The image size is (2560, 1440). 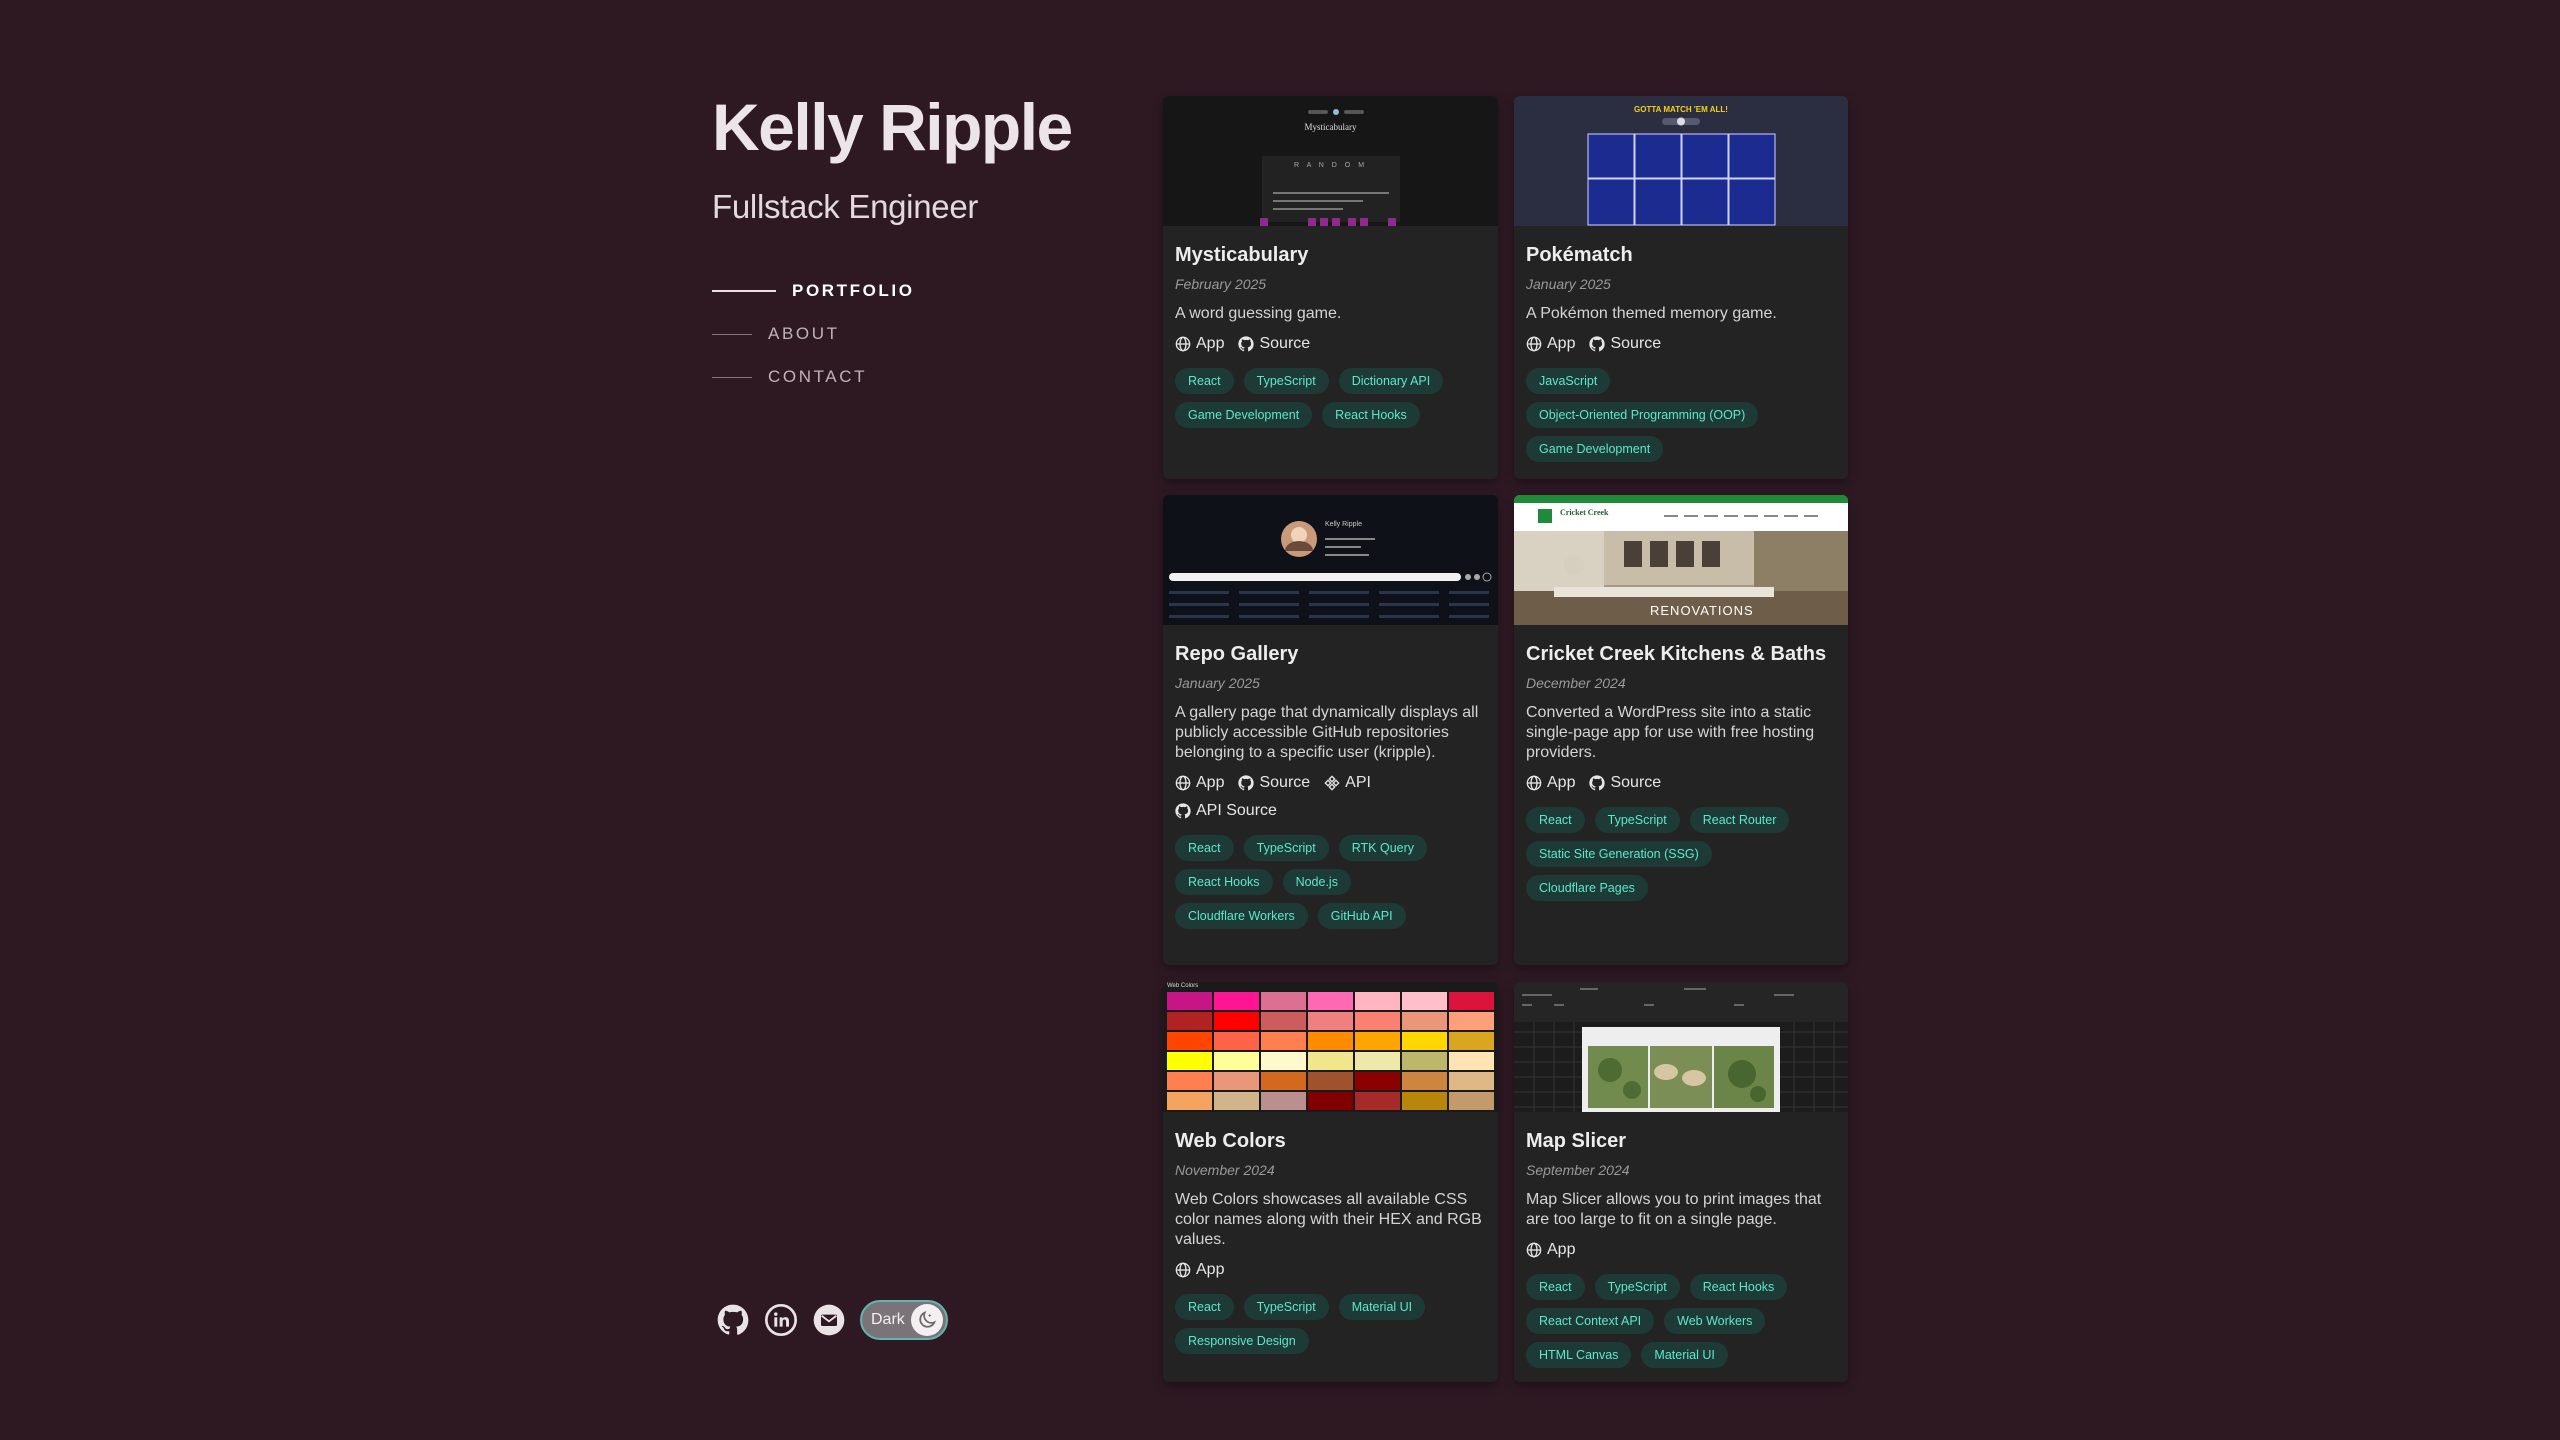 What do you see at coordinates (1587, 888) in the screenshot?
I see `tag: Cloudflare Pages` at bounding box center [1587, 888].